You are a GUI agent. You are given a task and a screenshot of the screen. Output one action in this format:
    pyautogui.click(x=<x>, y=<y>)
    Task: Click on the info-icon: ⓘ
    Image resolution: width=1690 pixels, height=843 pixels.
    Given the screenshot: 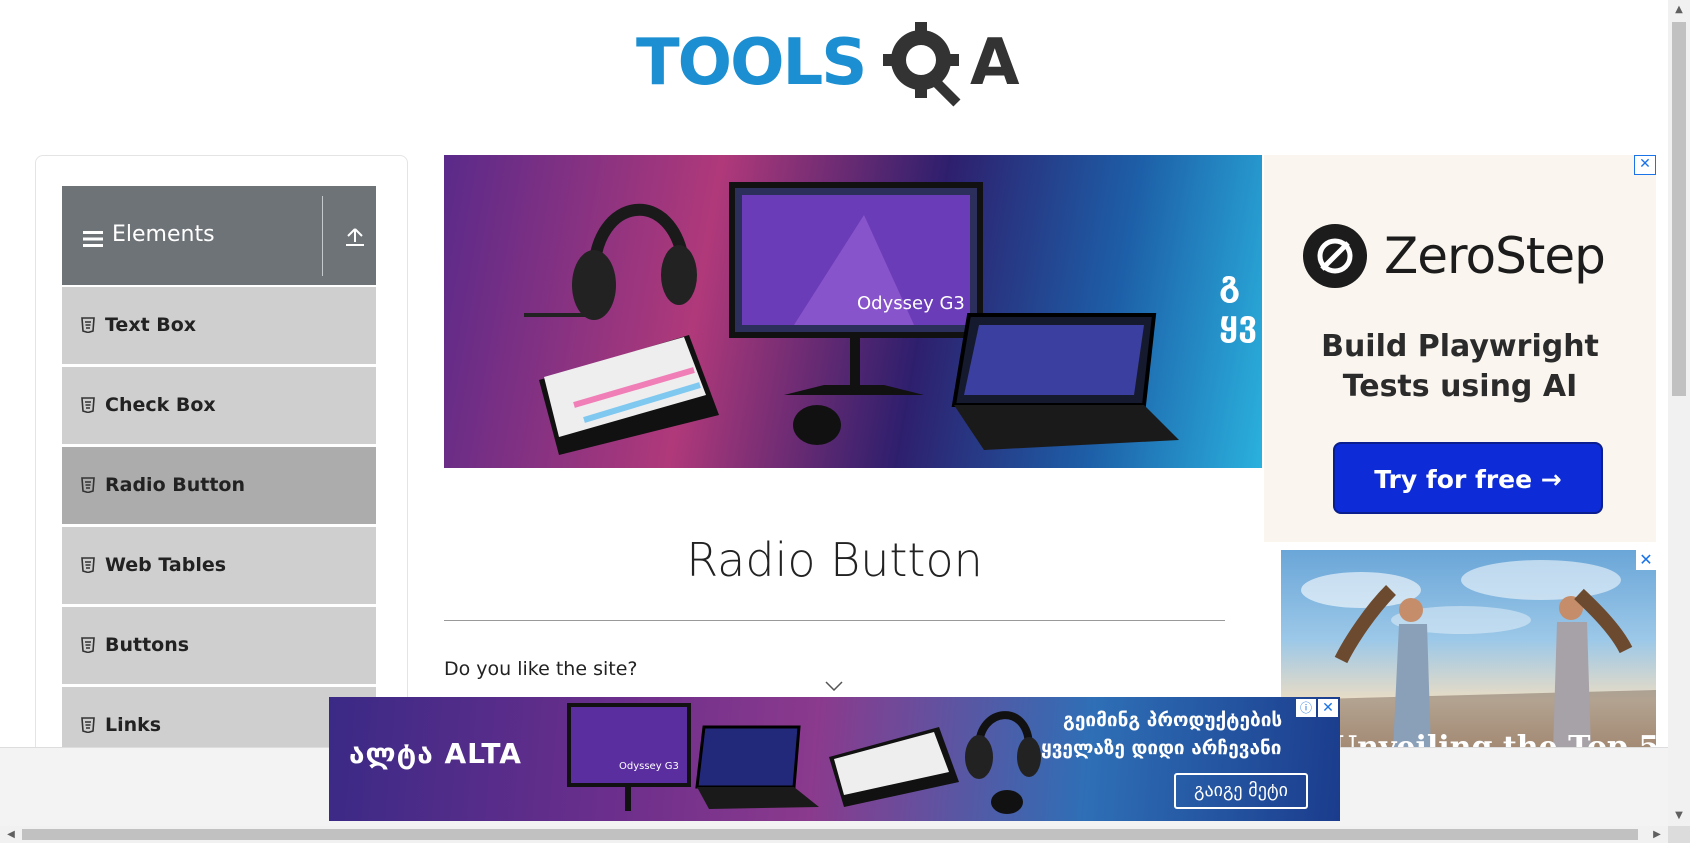 What is the action you would take?
    pyautogui.click(x=1306, y=708)
    